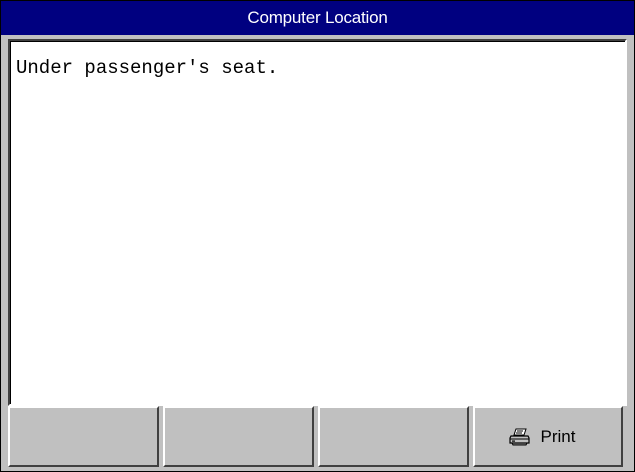 The image size is (635, 472). What do you see at coordinates (238, 436) in the screenshot?
I see `softkey-2-button` at bounding box center [238, 436].